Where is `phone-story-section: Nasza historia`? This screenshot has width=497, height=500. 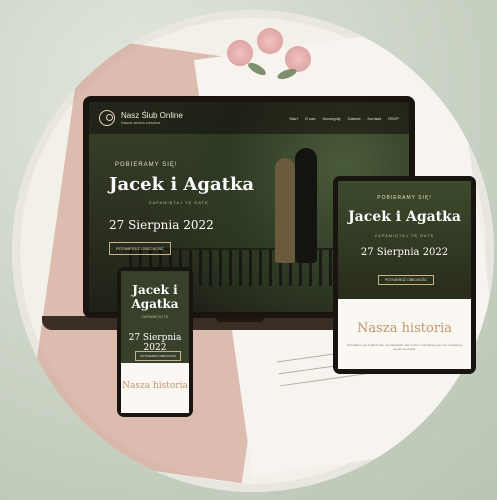 phone-story-section: Nasza historia is located at coordinates (155, 388).